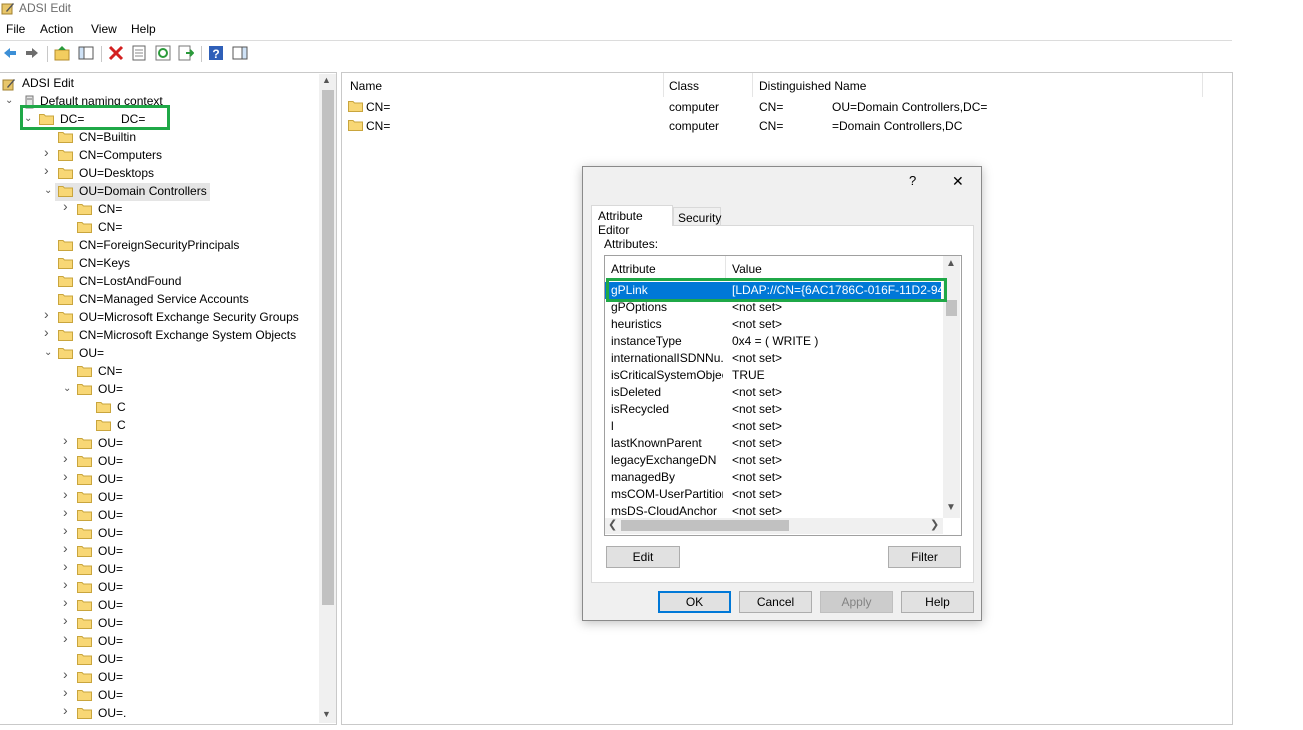  I want to click on menu-action: Action, so click(56, 29).